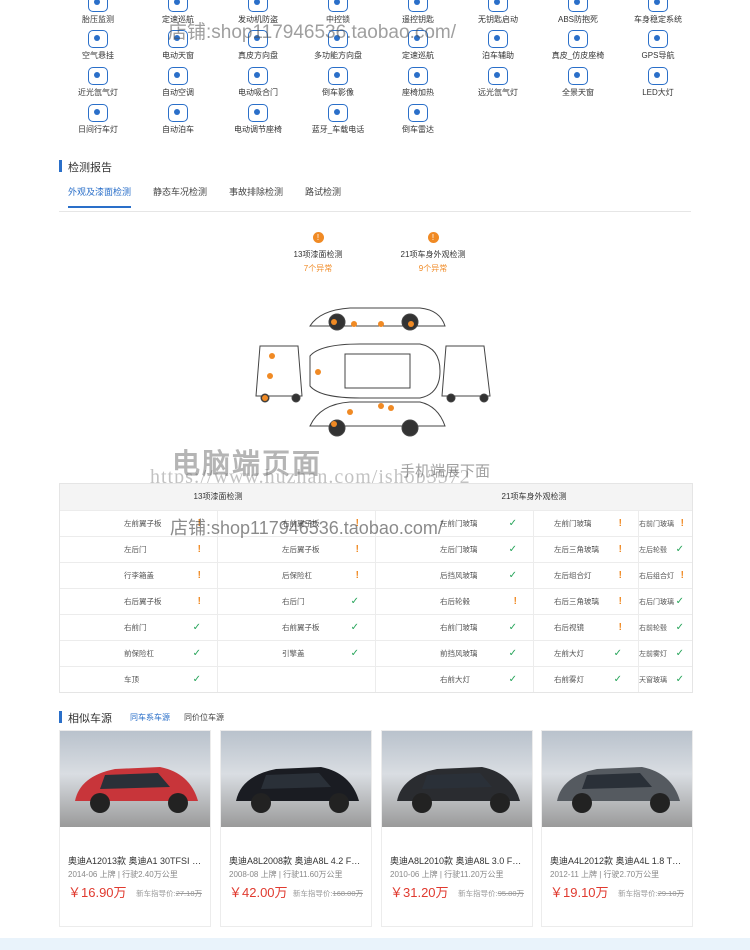 This screenshot has height=950, width=750. I want to click on feature-label: 泊车辅助, so click(498, 55).